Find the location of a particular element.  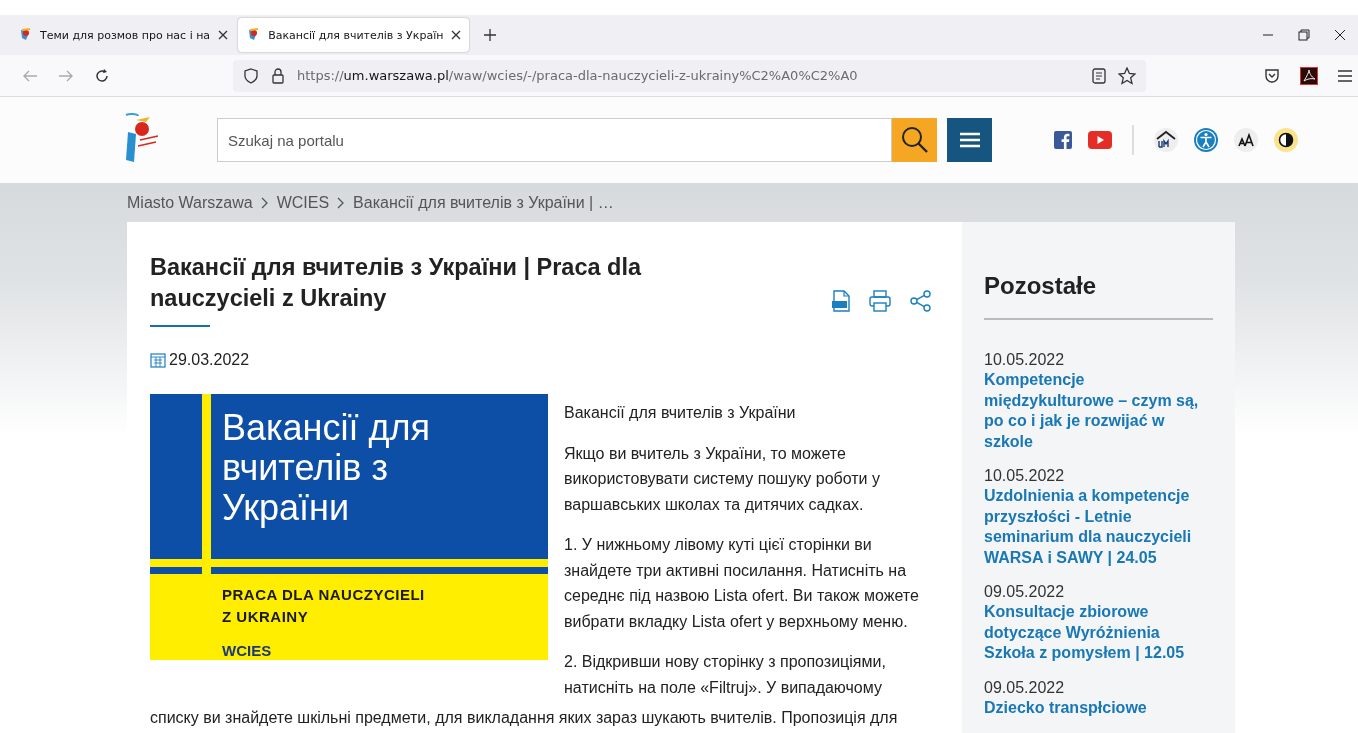

breadcrumb-link: Miasto Warszawa is located at coordinates (190, 202).